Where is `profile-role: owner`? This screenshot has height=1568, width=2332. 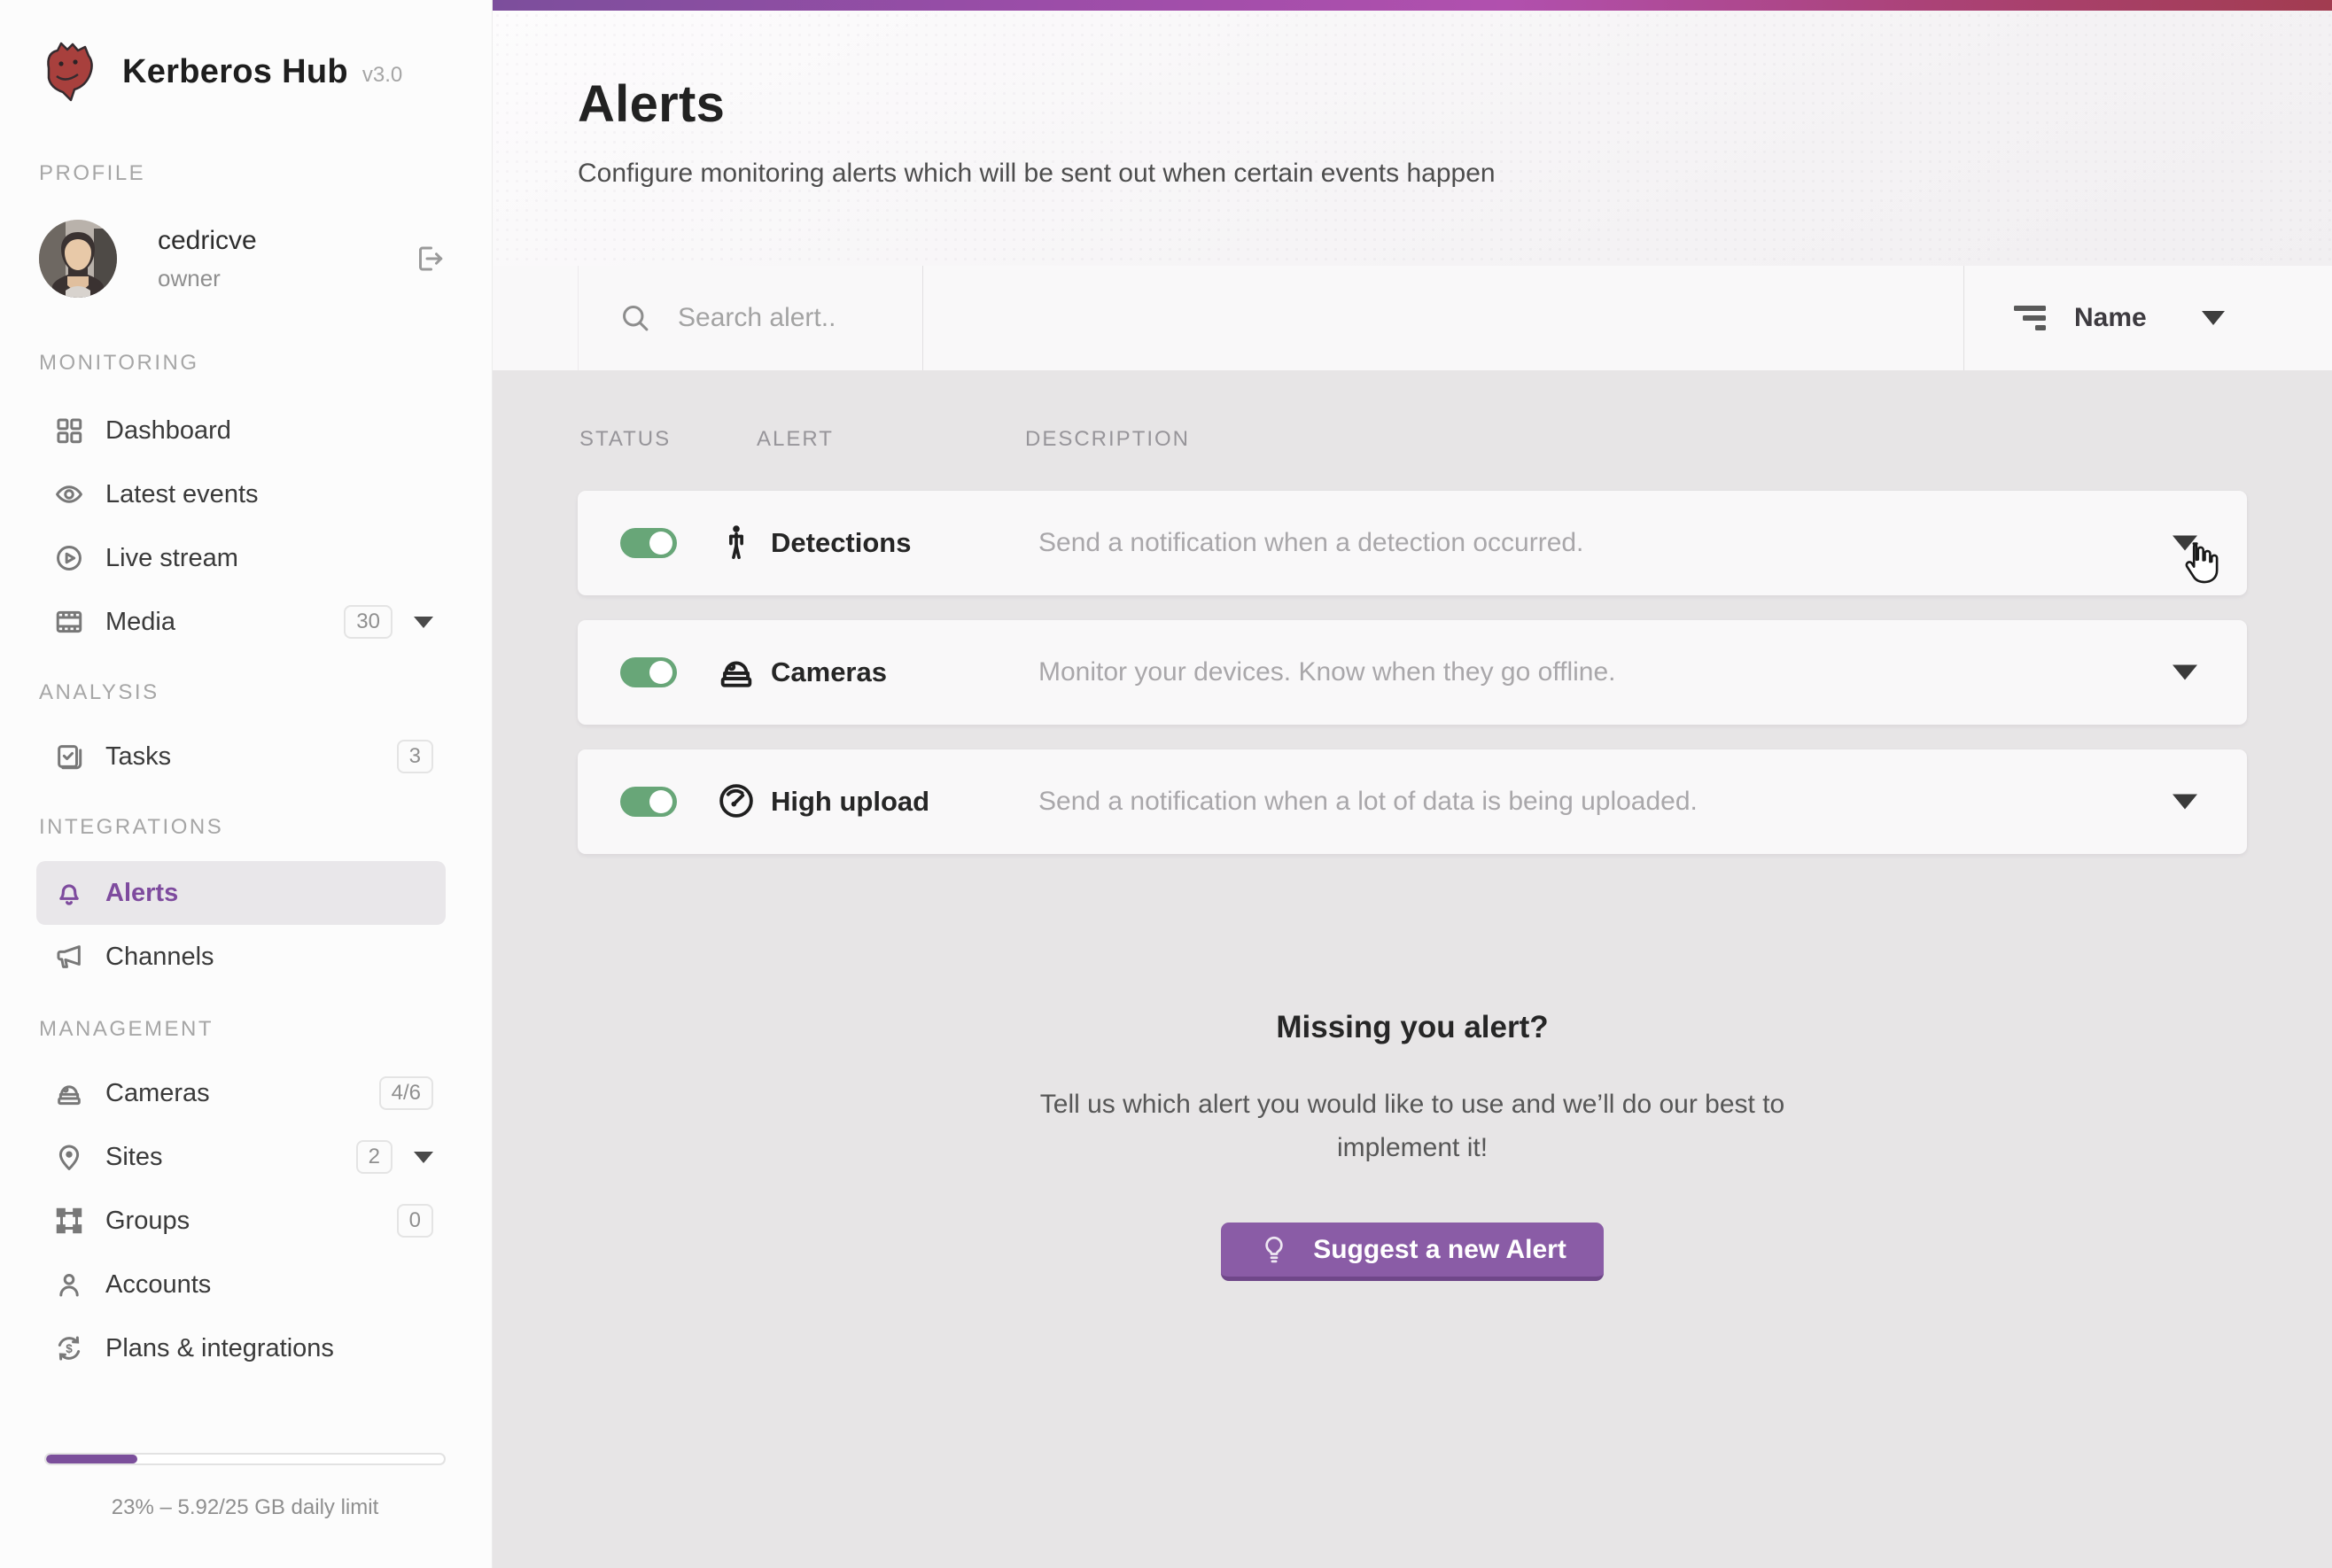
profile-role: owner is located at coordinates (189, 277).